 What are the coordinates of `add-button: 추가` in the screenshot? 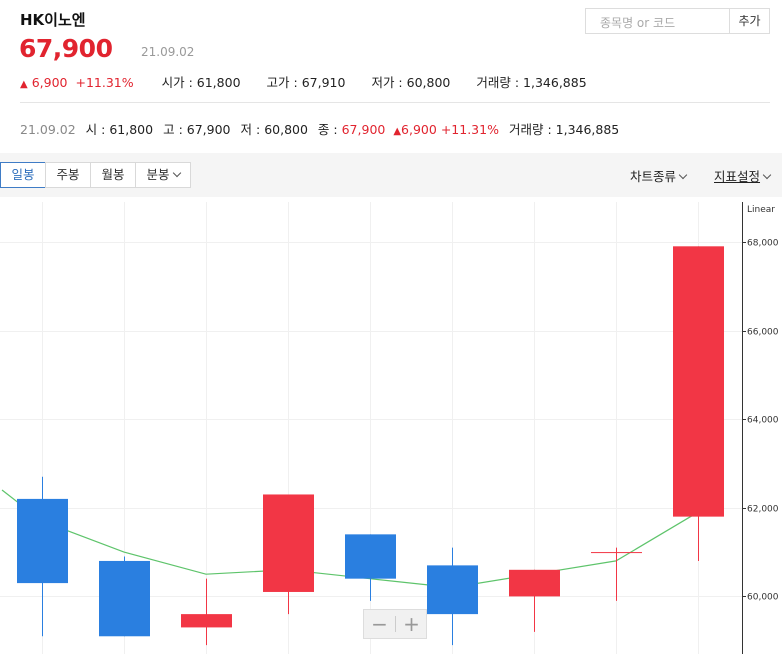 It's located at (750, 21).